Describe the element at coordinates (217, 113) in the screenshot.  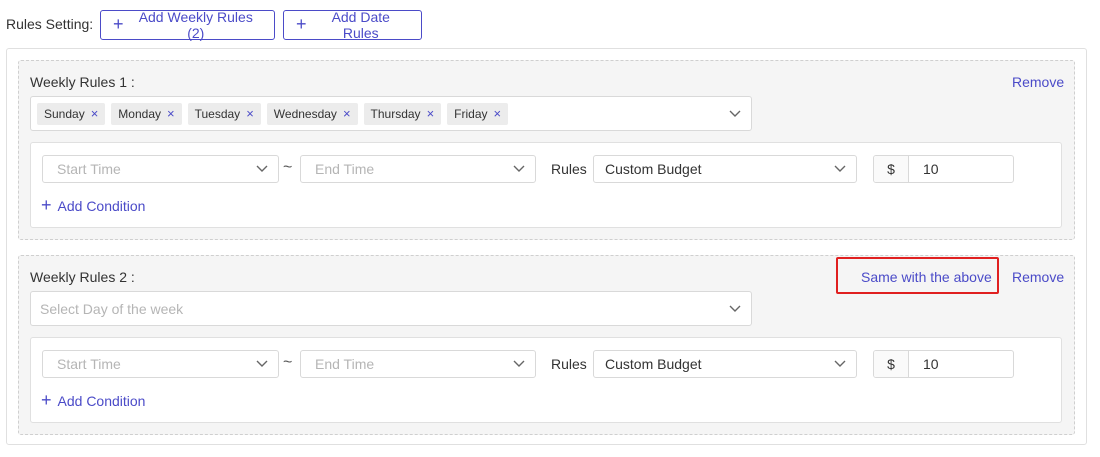
I see `day-tag-label: Tuesday` at that location.